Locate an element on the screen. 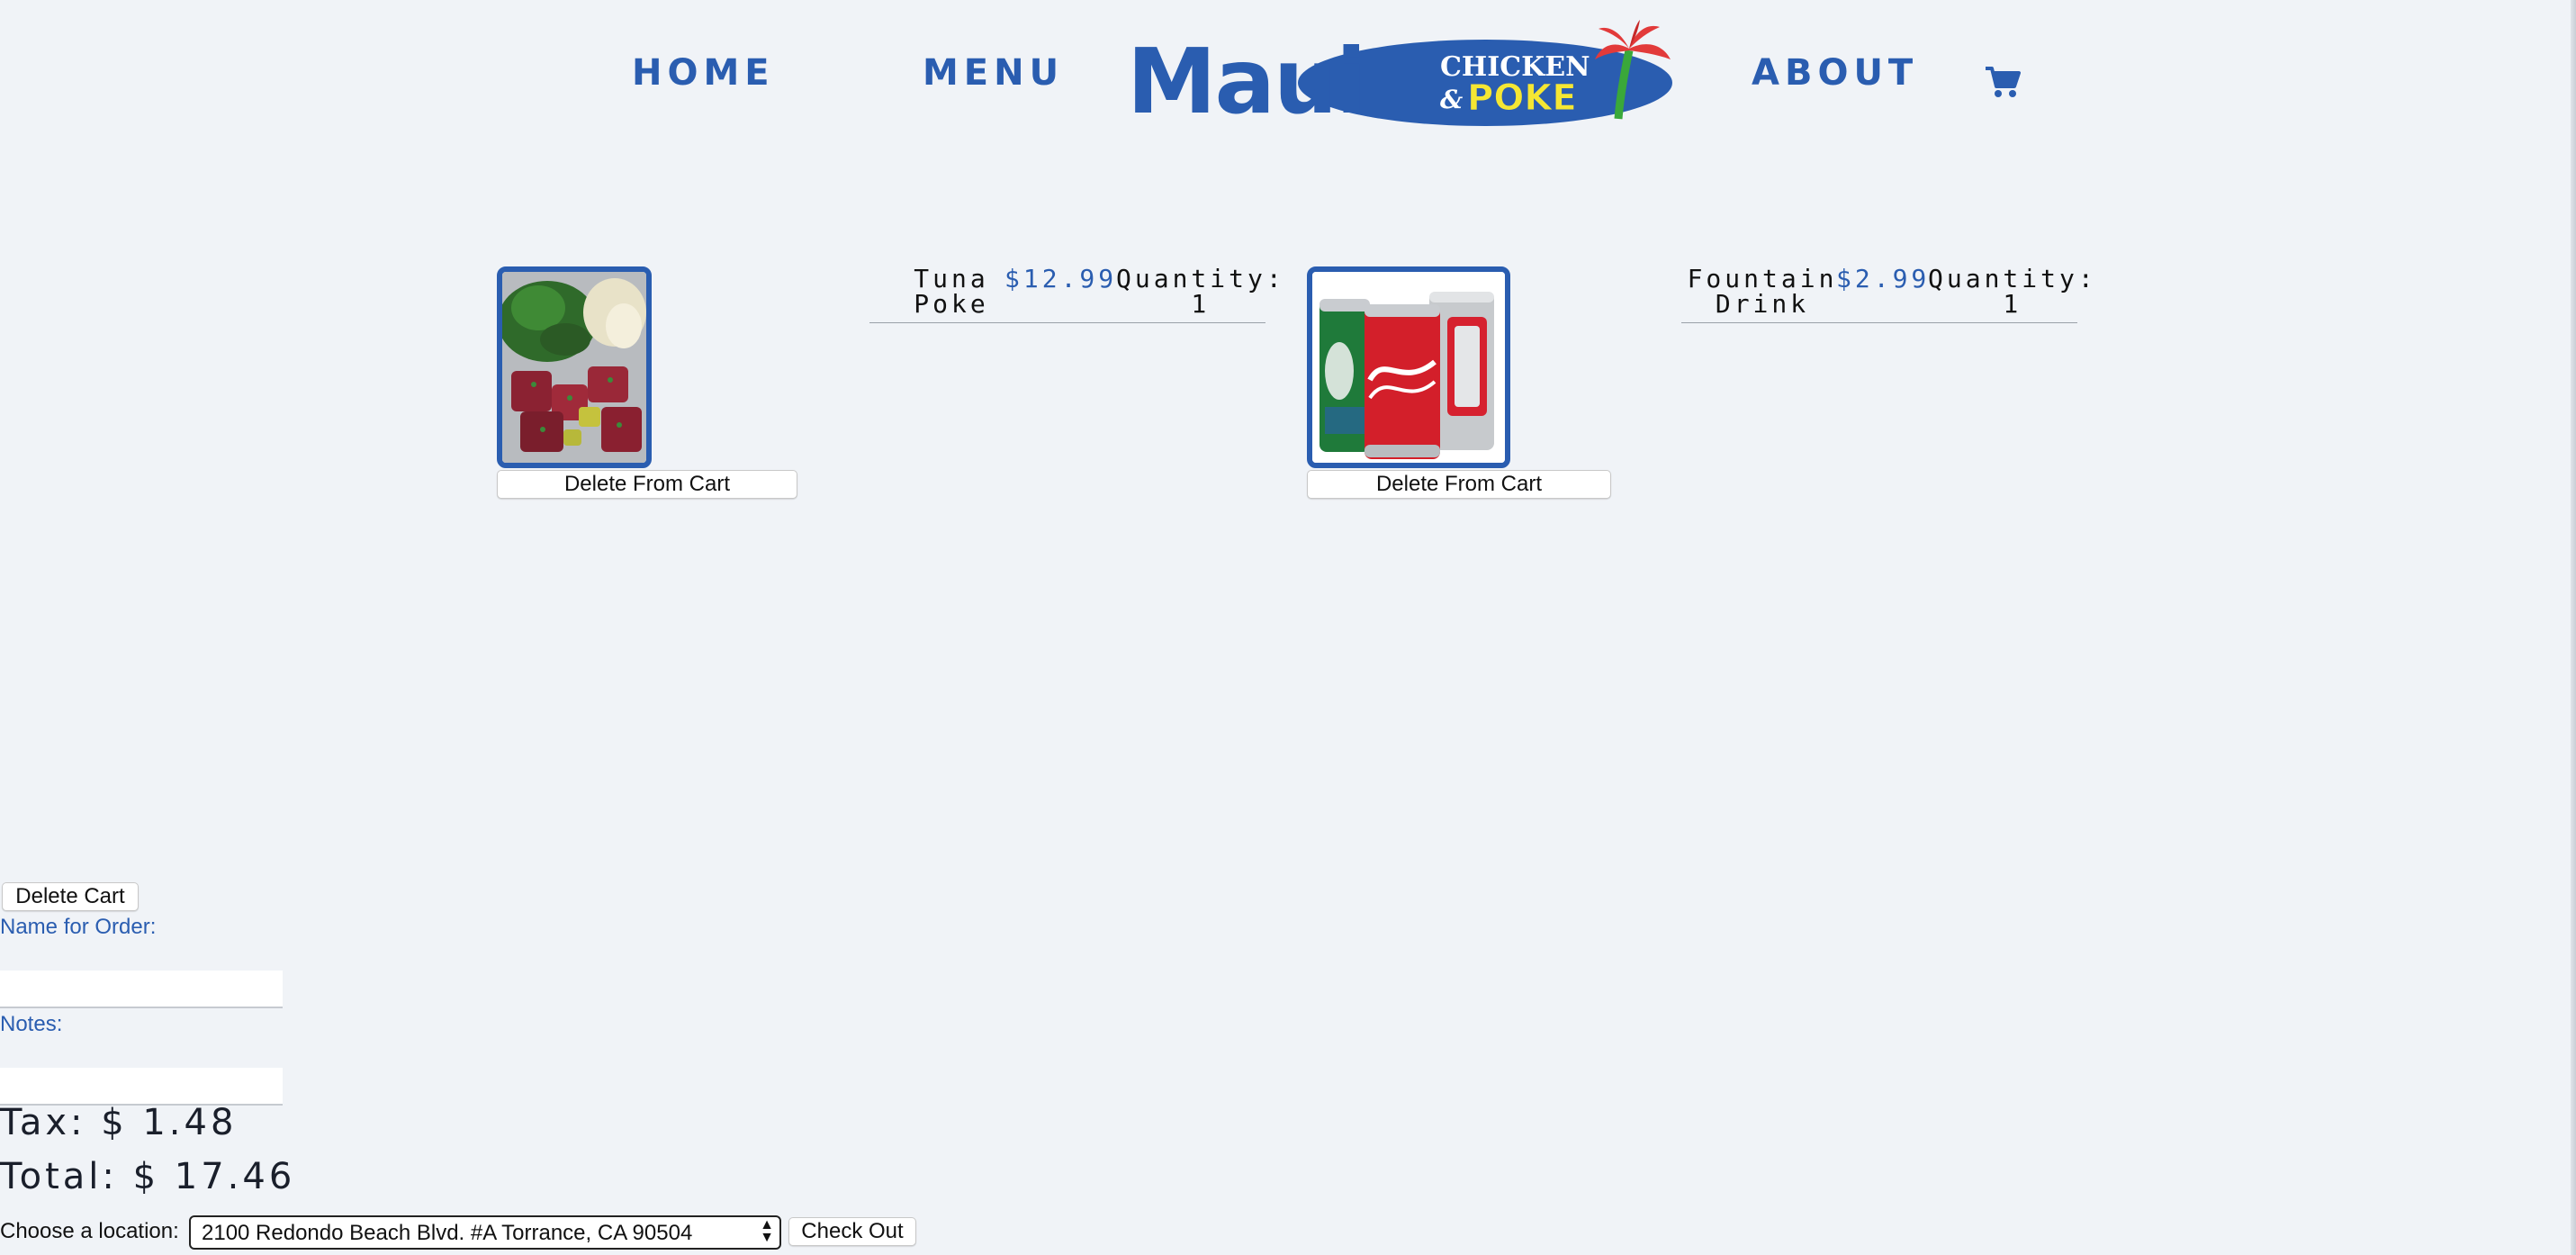 This screenshot has height=1255, width=2576. maui-chicken-poke-logo: Maui CHICKEN & POKE is located at coordinates (1401, 77).